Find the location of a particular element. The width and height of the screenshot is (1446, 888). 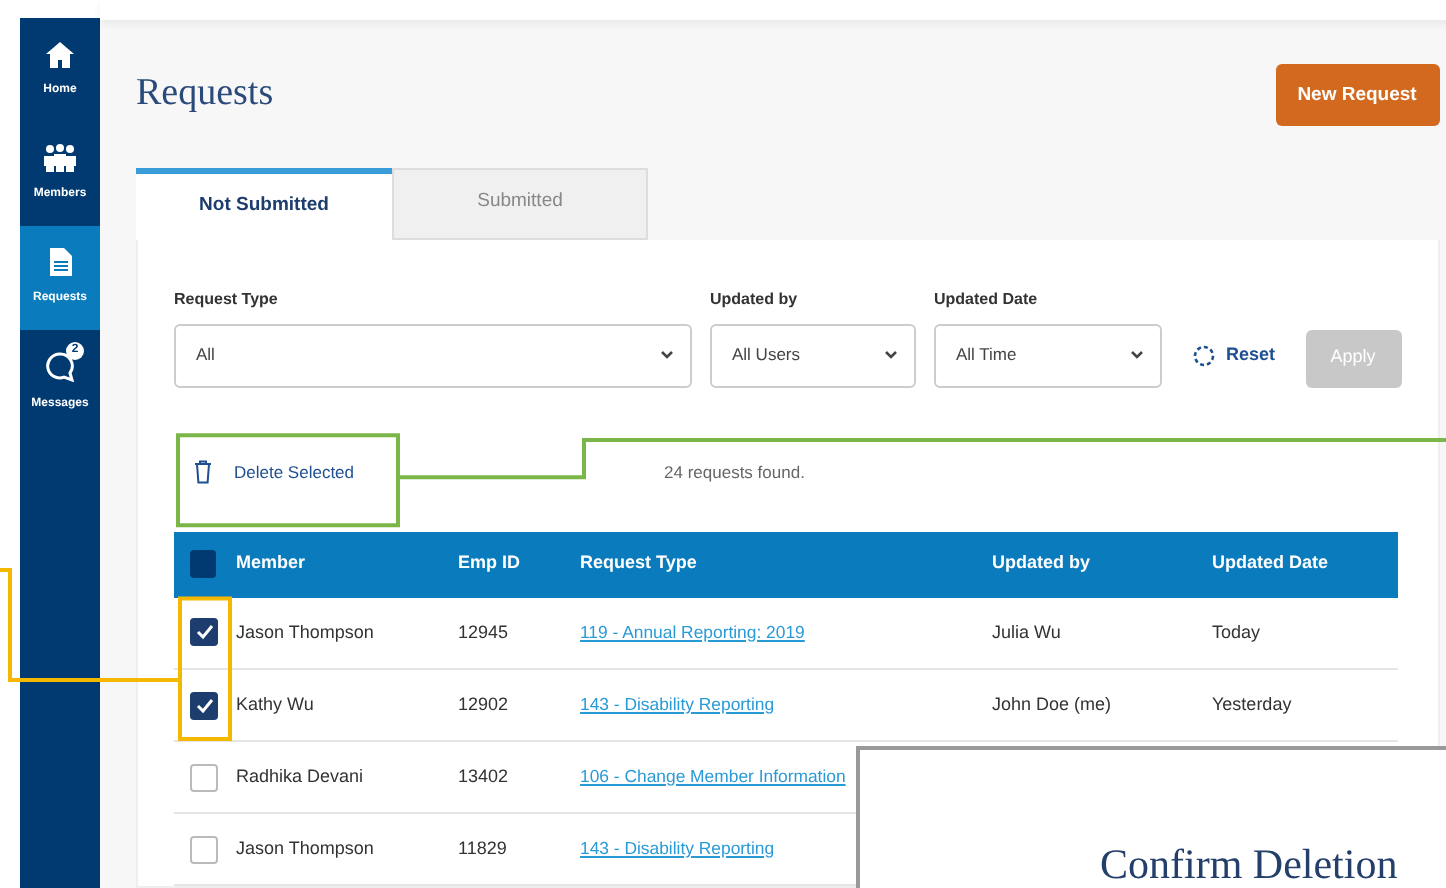

select-all-checkbox is located at coordinates (203, 564).